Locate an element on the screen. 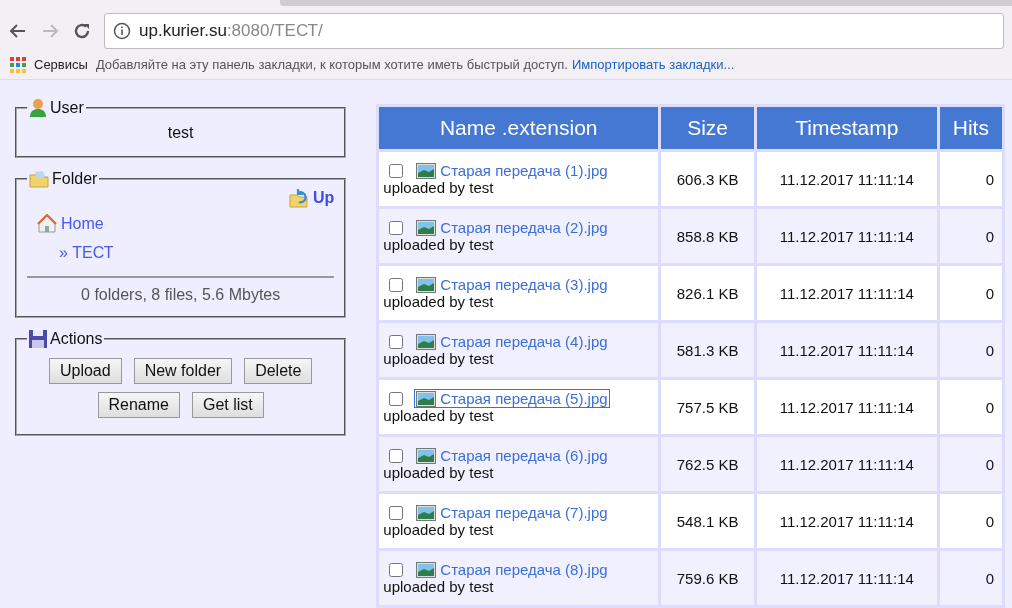 The height and width of the screenshot is (608, 1012). action-button: Get list is located at coordinates (228, 405).